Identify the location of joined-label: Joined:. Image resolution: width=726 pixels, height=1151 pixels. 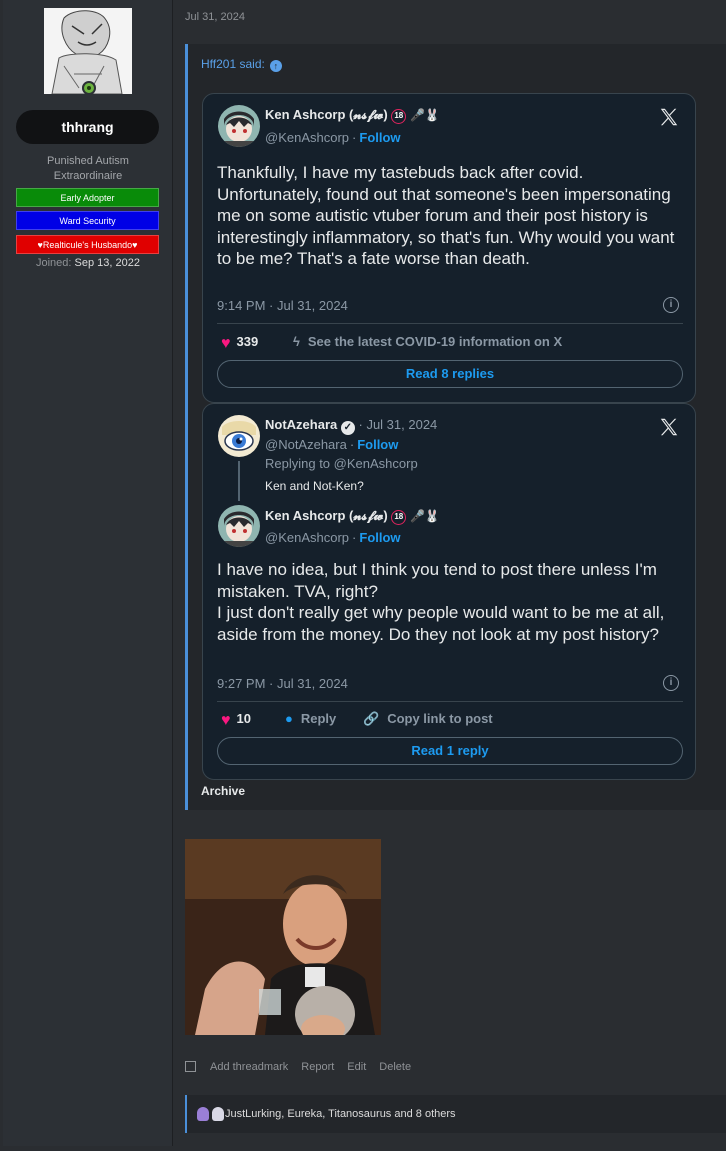
(54, 263).